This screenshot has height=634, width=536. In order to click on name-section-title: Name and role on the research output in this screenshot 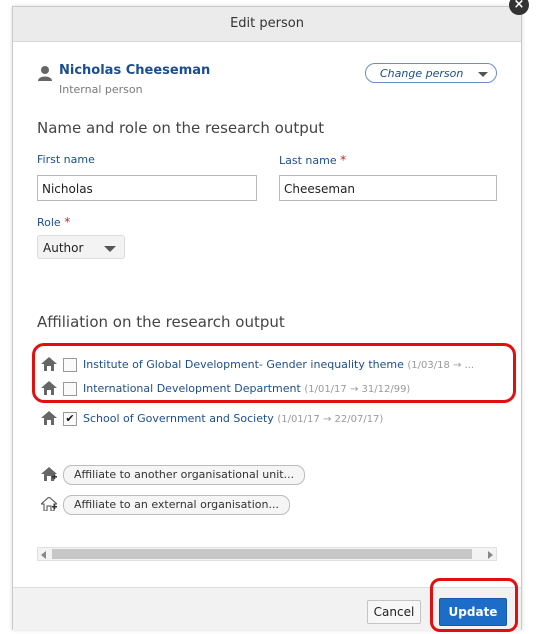, I will do `click(181, 128)`.